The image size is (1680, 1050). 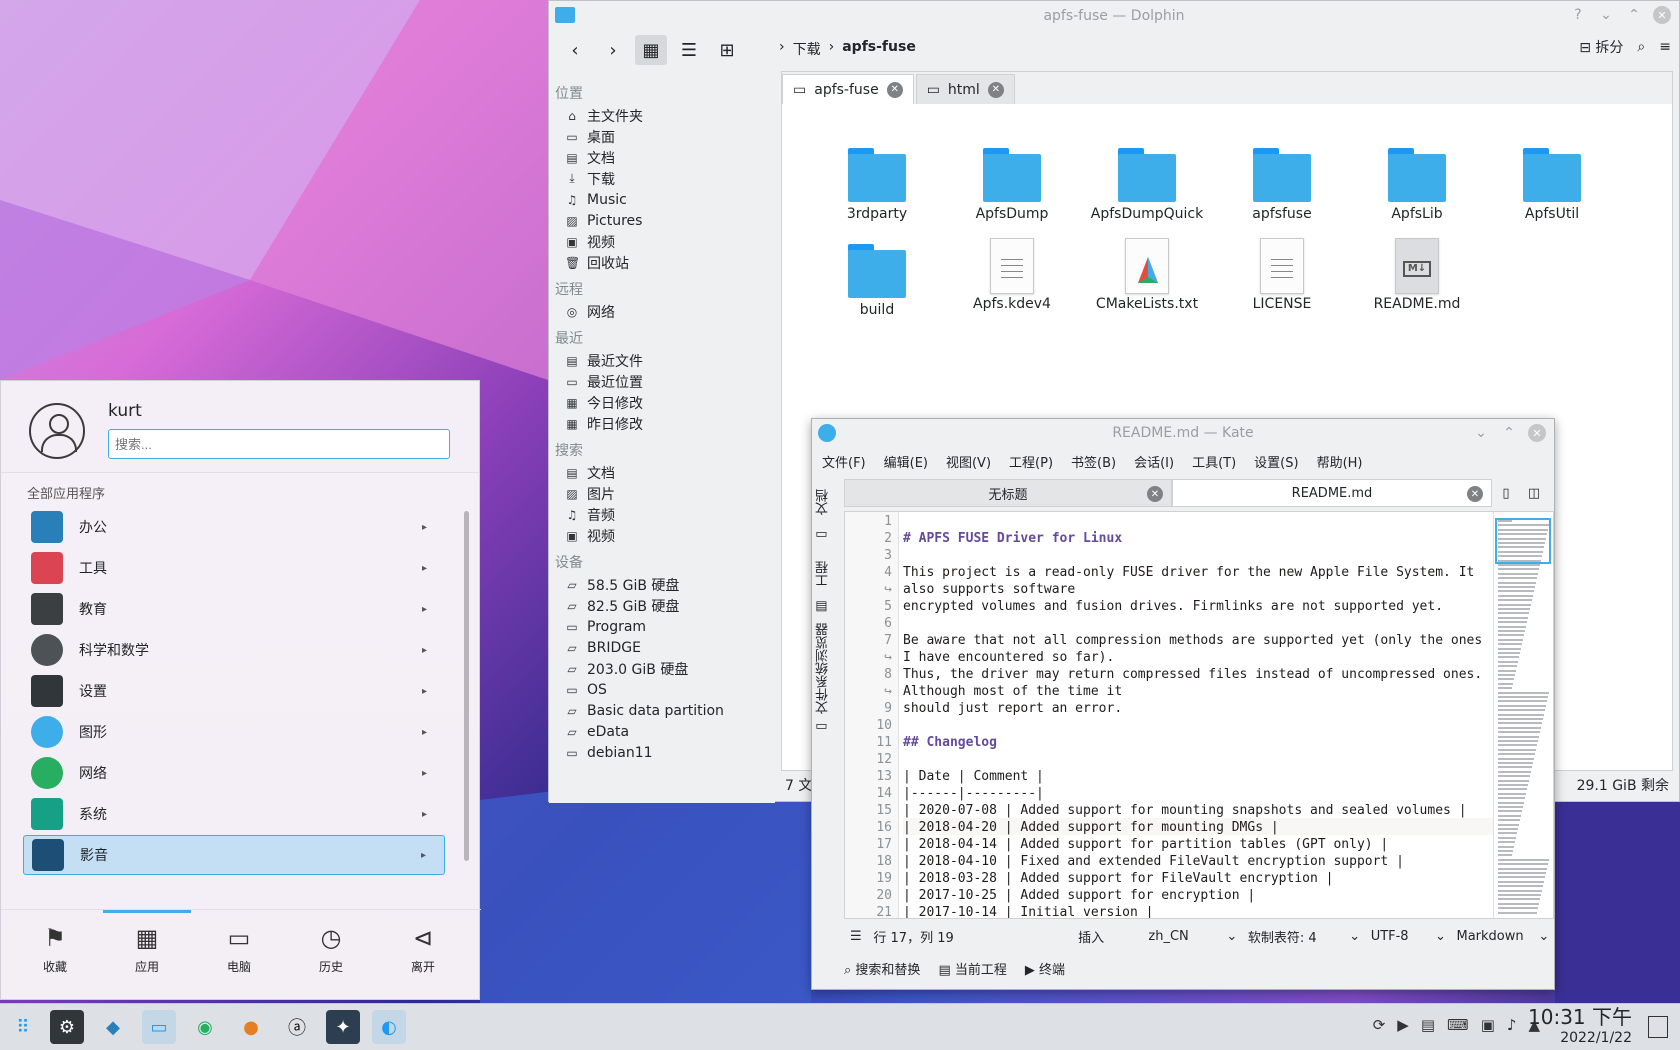 What do you see at coordinates (727, 50) in the screenshot?
I see `details-view-button: ⊞` at bounding box center [727, 50].